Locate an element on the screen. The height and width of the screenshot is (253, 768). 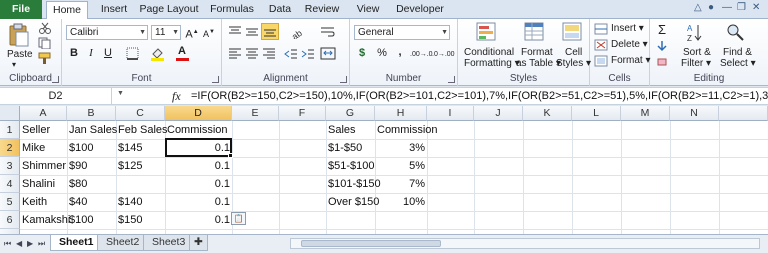
first-sheet-icon: ⏮ is located at coordinates (7, 244).